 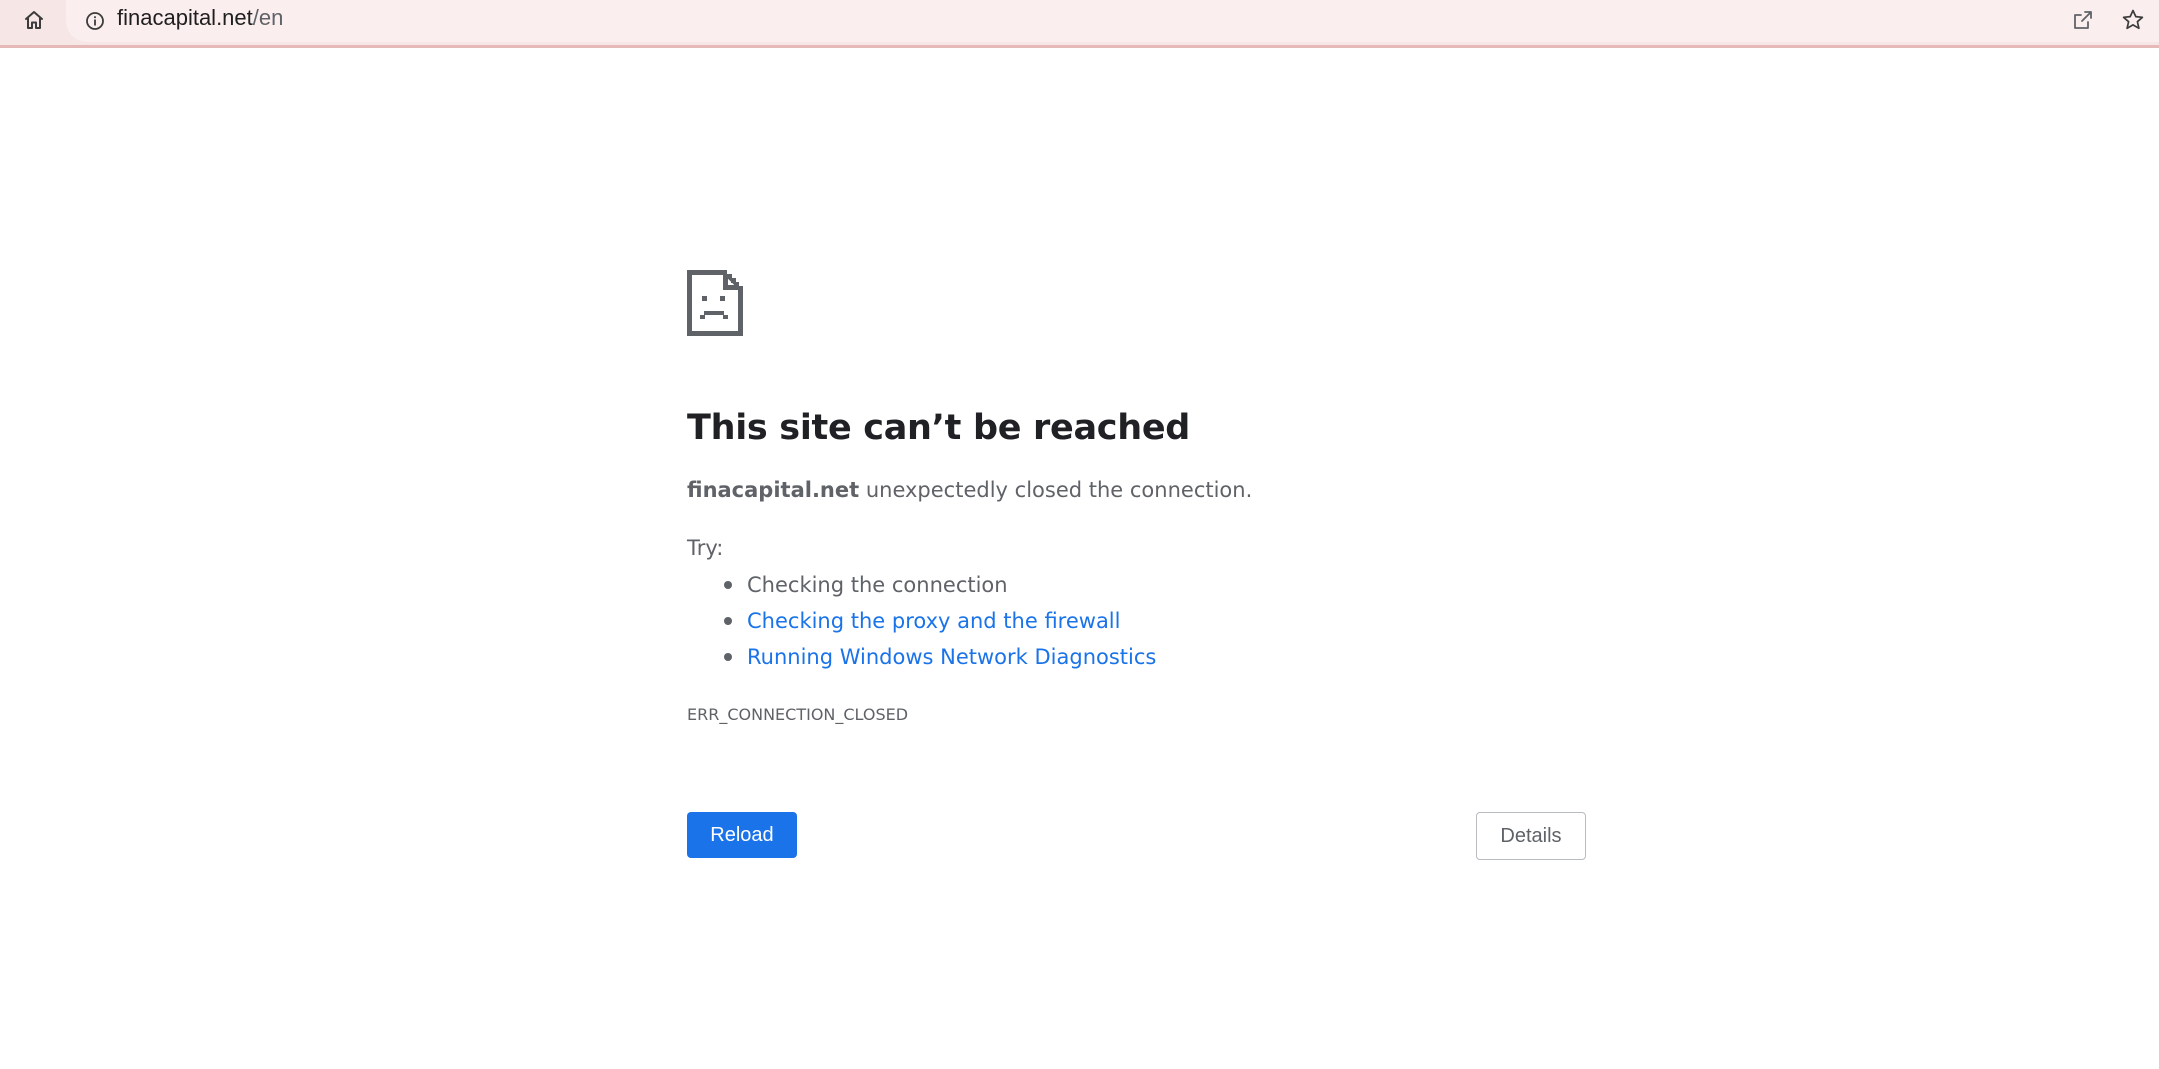 I want to click on suggestion-check-connection: Checking the connection, so click(x=1137, y=585).